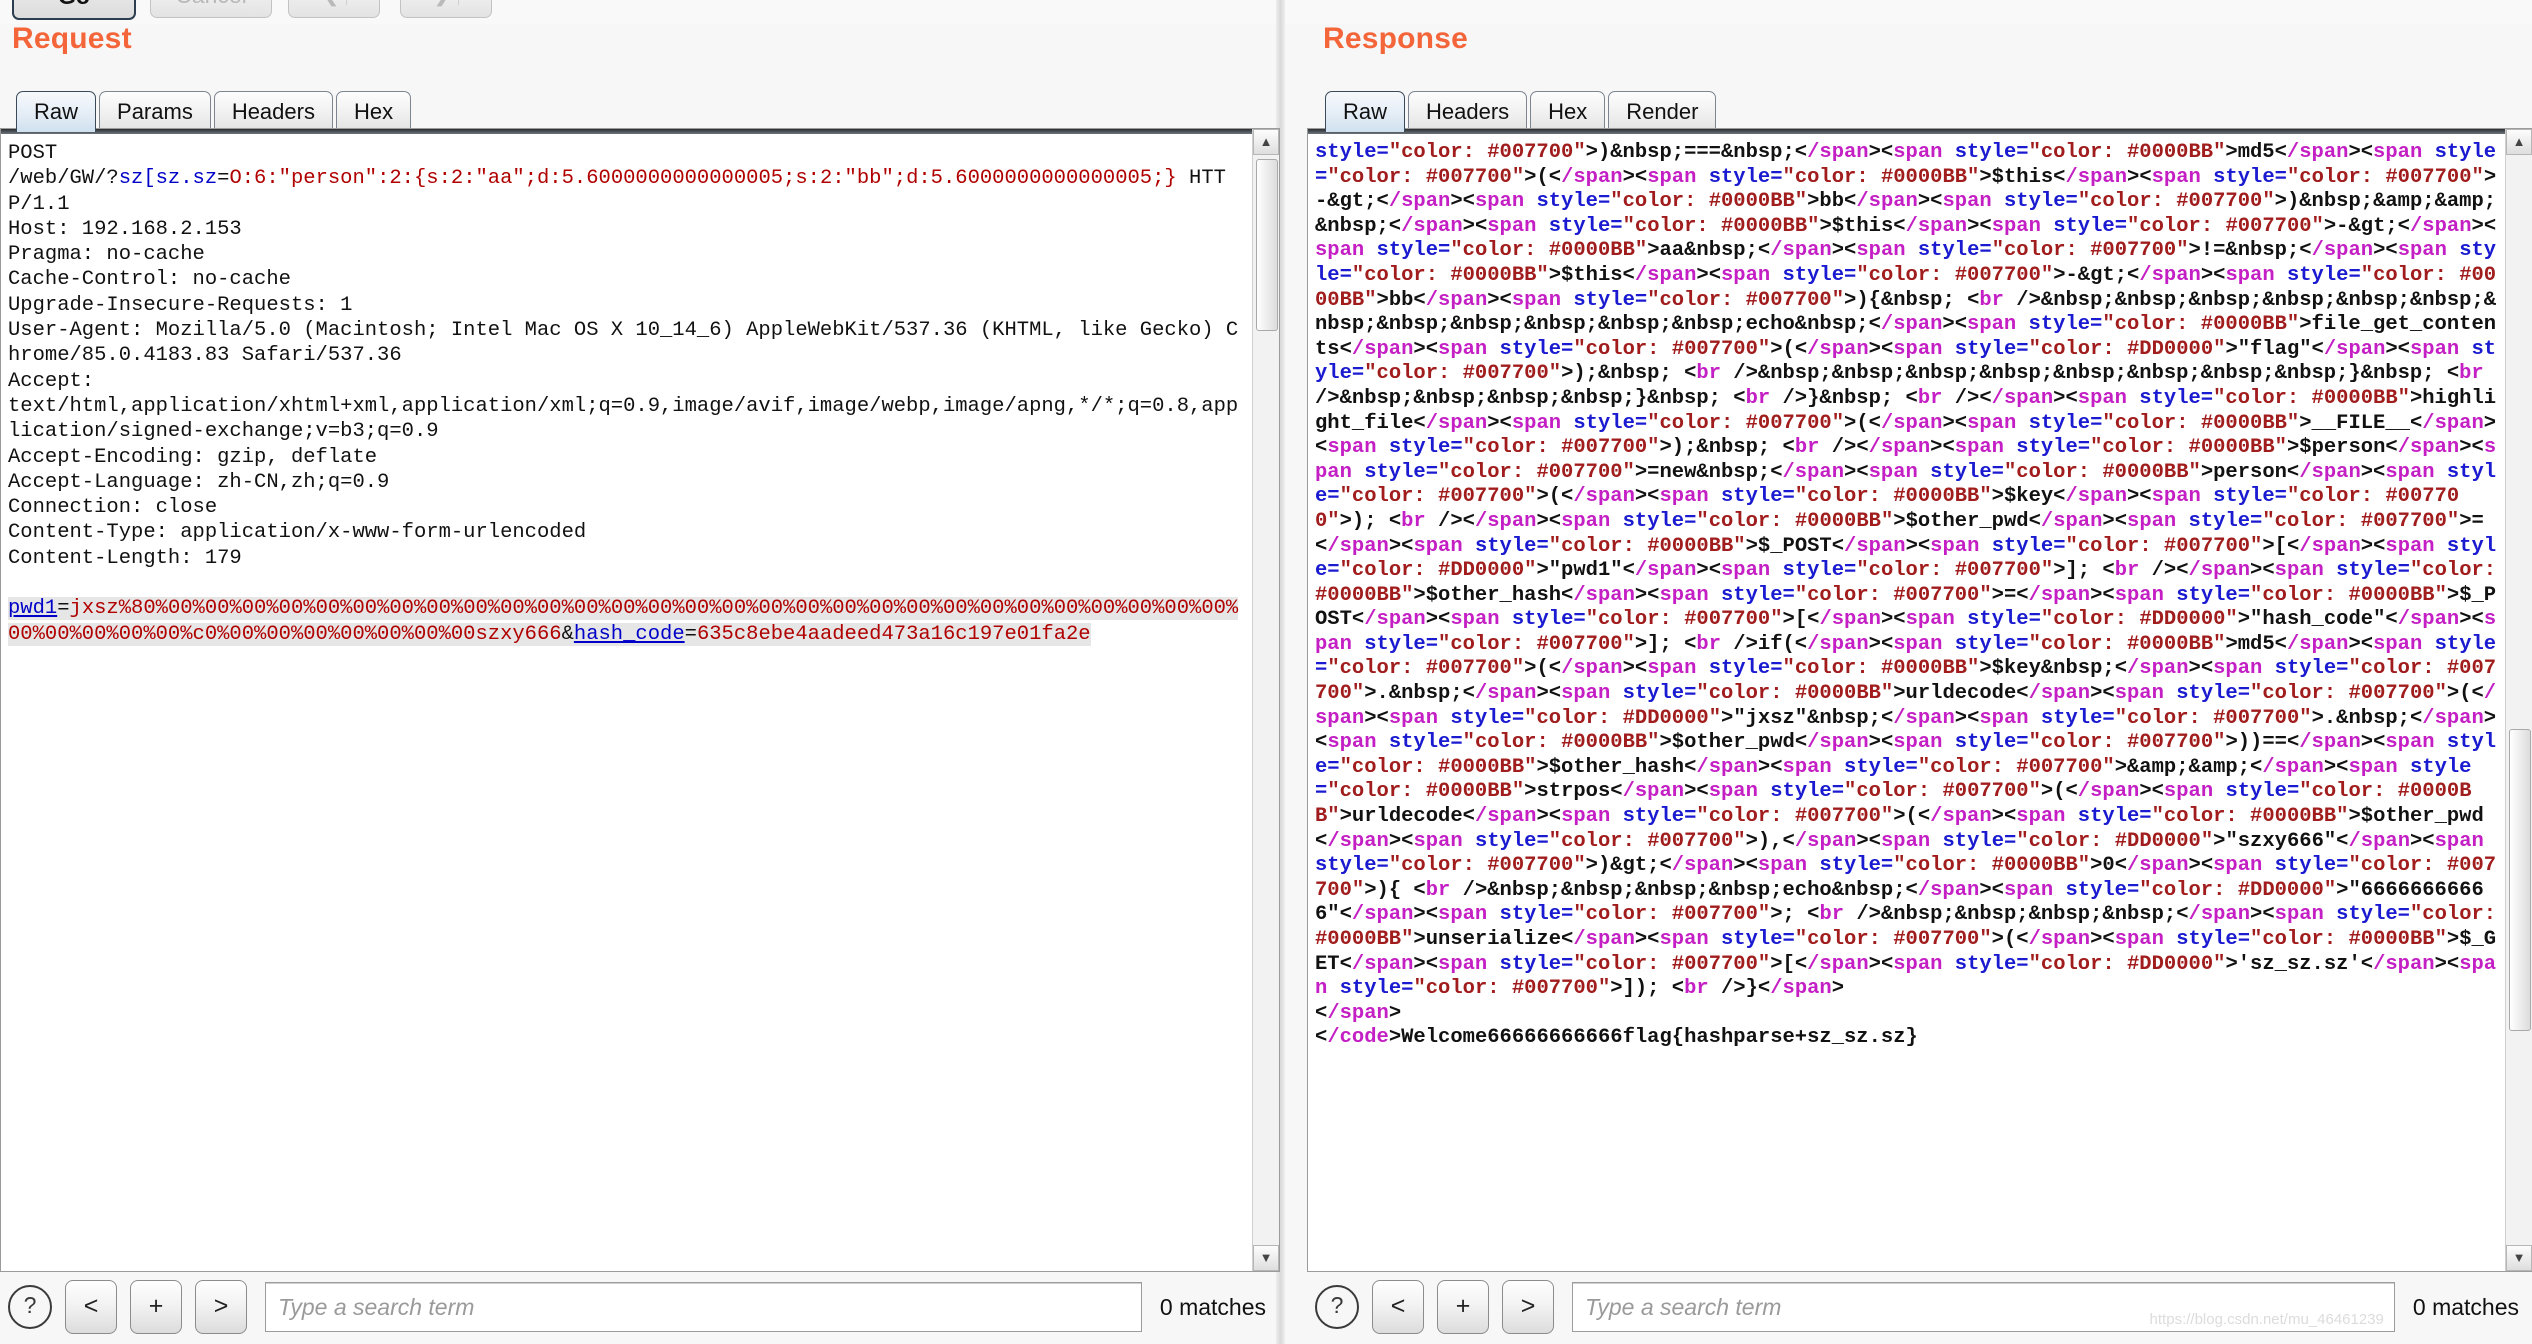 The image size is (2532, 1344). I want to click on response-text-segment: br, so click(1708, 644).